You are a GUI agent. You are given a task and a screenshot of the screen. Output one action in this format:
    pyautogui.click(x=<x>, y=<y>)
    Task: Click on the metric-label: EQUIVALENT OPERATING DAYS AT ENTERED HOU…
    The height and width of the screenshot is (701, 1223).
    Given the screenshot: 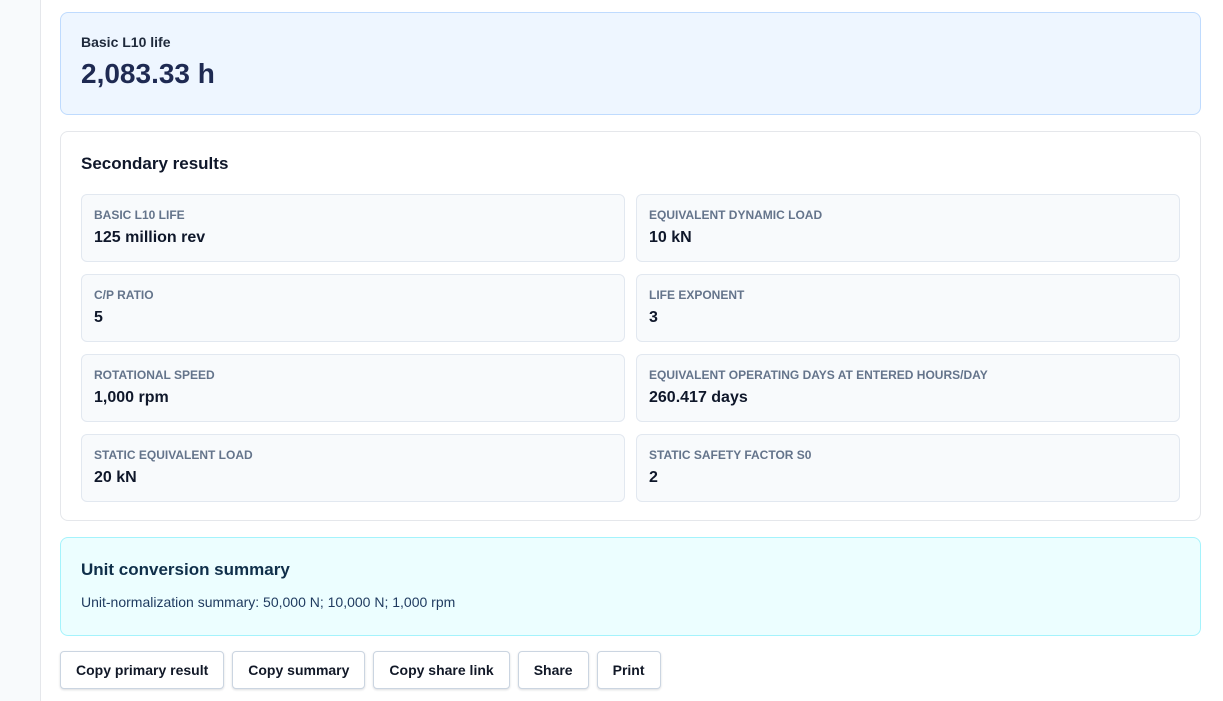 What is the action you would take?
    pyautogui.click(x=818, y=375)
    